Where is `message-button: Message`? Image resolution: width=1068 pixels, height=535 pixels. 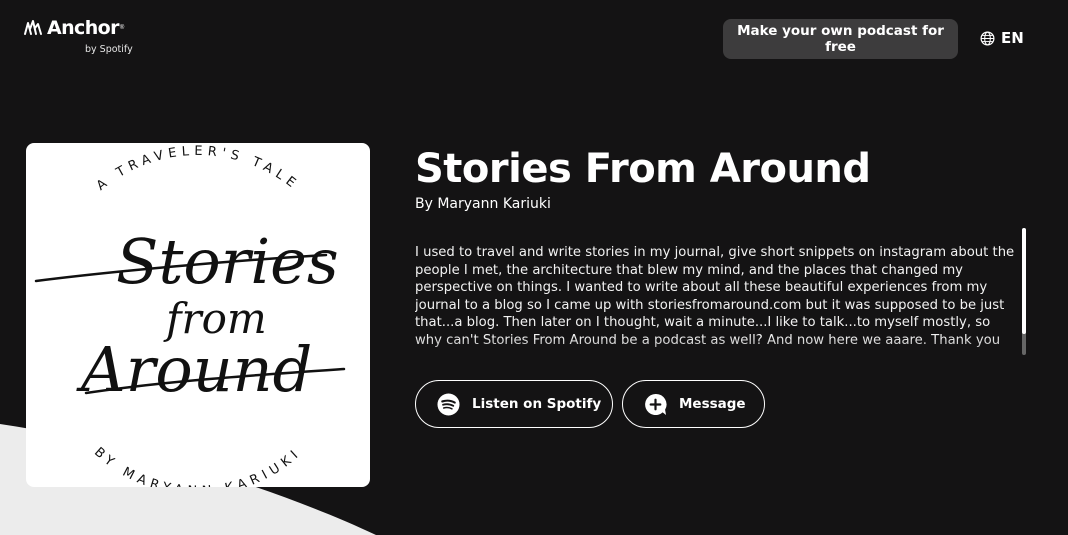 message-button: Message is located at coordinates (693, 404).